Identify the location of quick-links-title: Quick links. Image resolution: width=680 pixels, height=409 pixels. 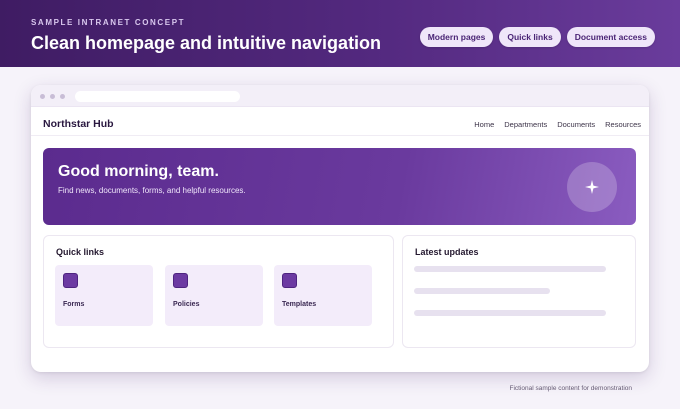
(80, 252).